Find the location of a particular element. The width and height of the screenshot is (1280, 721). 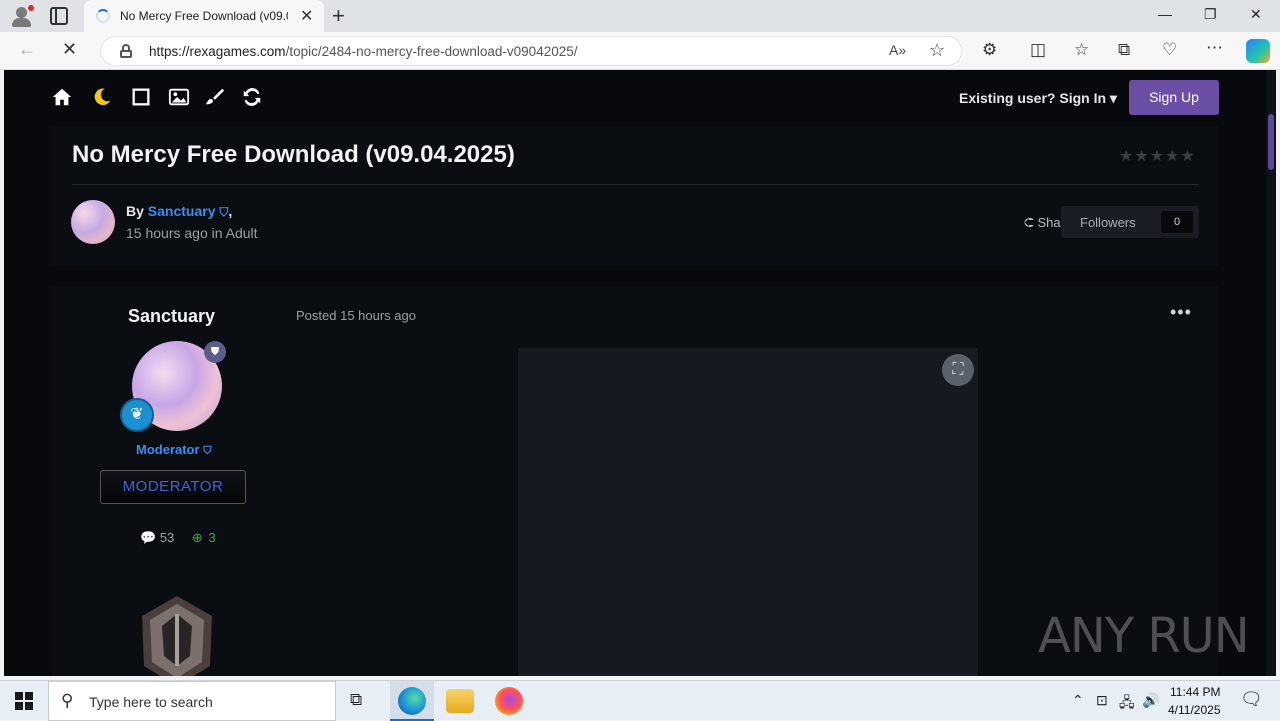

reputation-count: 3 is located at coordinates (212, 537).